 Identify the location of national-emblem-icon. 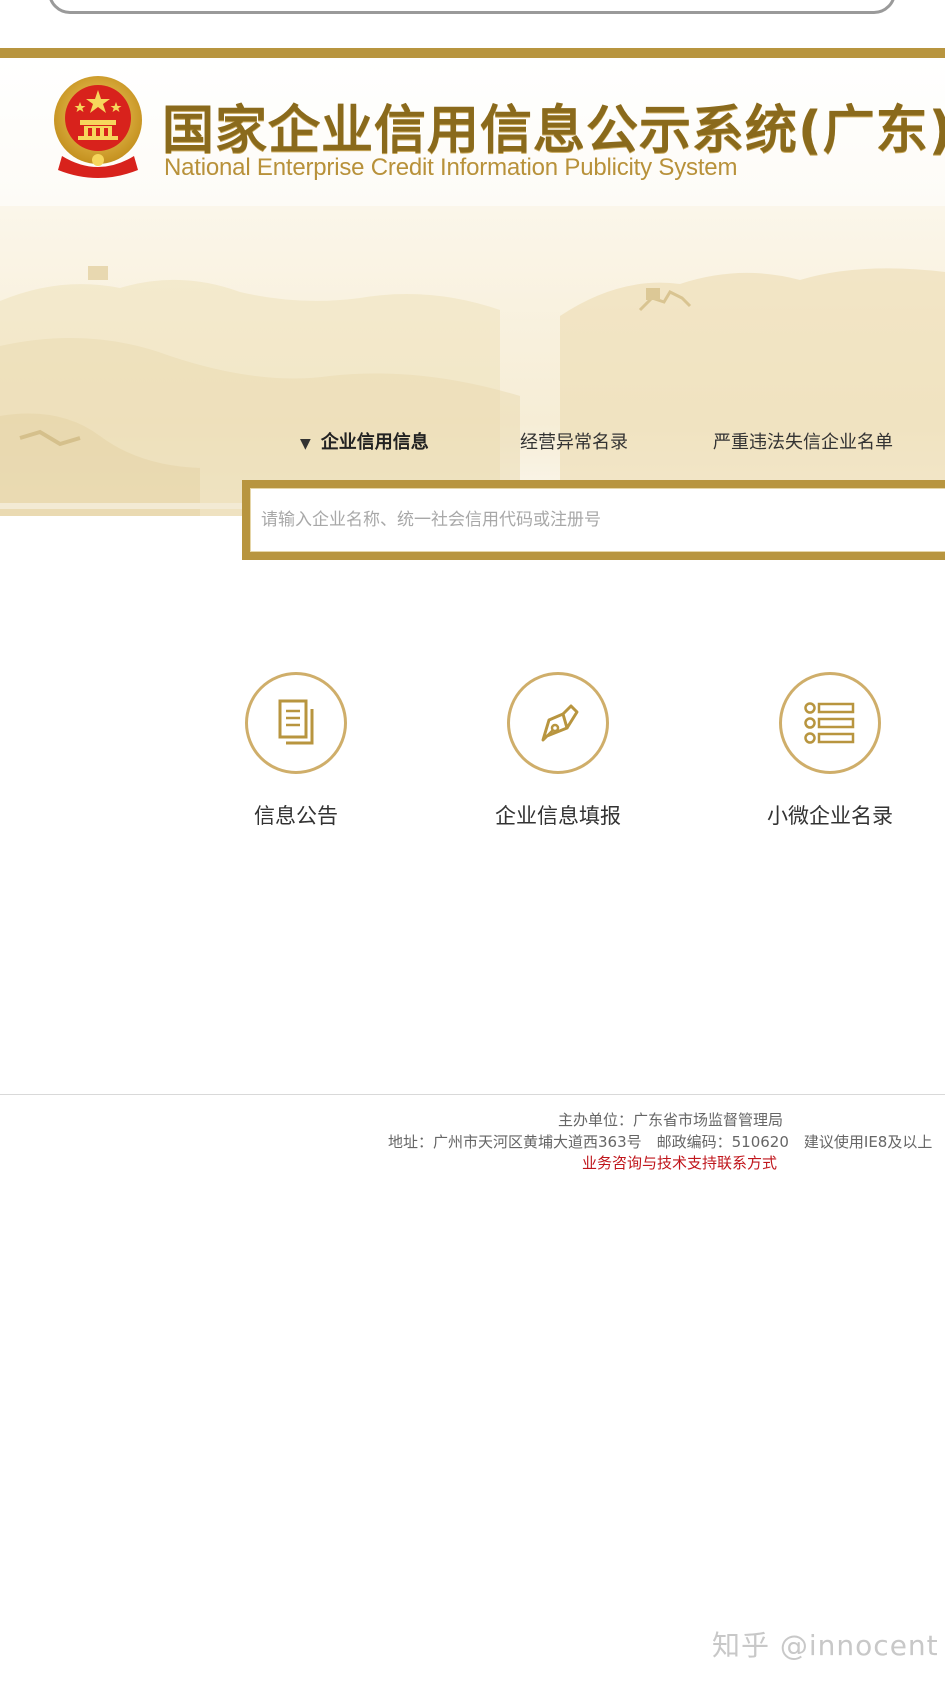
(98, 127).